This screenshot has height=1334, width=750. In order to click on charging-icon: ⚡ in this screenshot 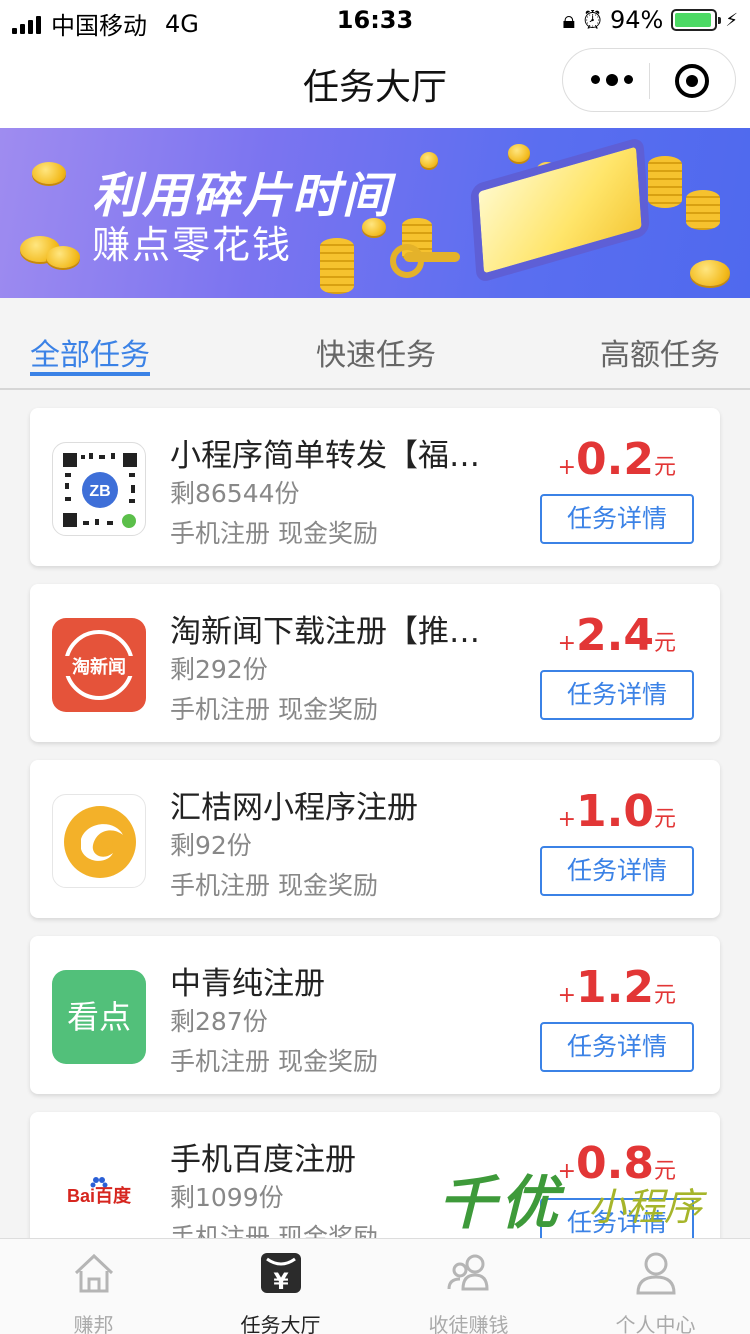, I will do `click(731, 20)`.